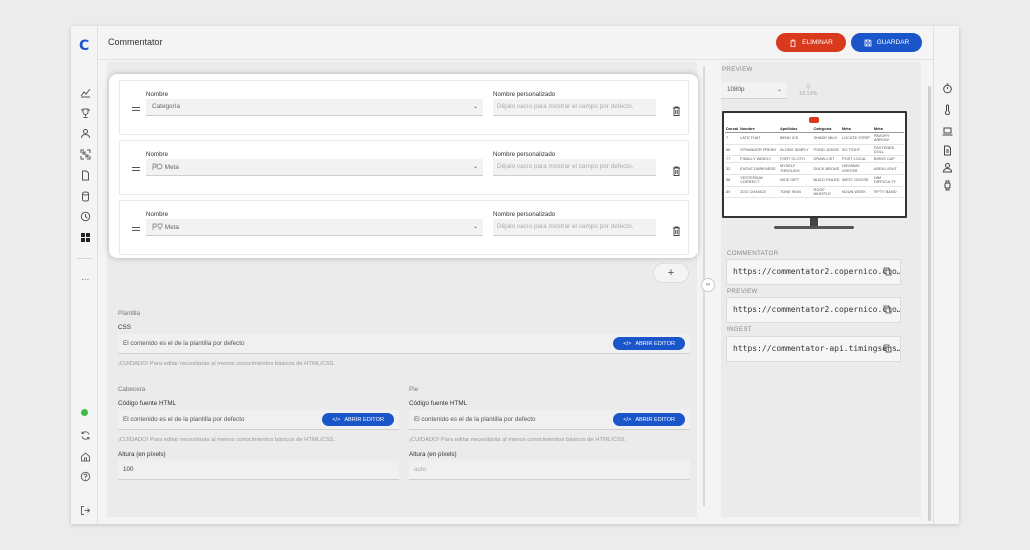 This screenshot has width=1030, height=550. I want to click on table-cell: STRANGER FRESH, so click(759, 150).